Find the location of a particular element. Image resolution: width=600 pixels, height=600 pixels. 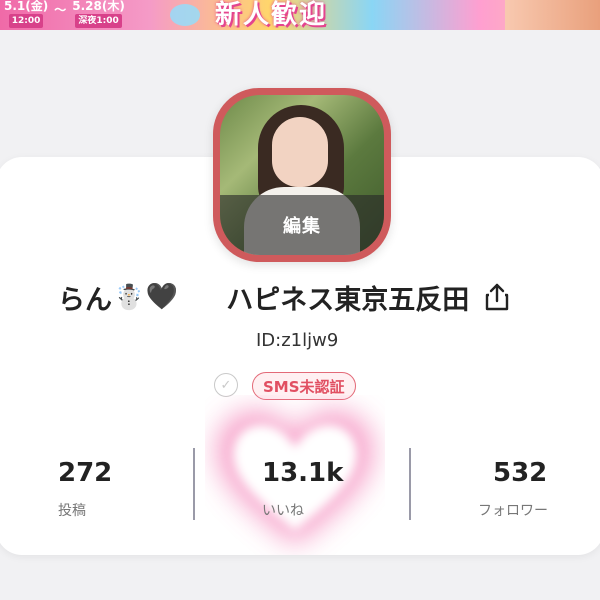

snowman-emoji: ☃️ is located at coordinates (129, 297).